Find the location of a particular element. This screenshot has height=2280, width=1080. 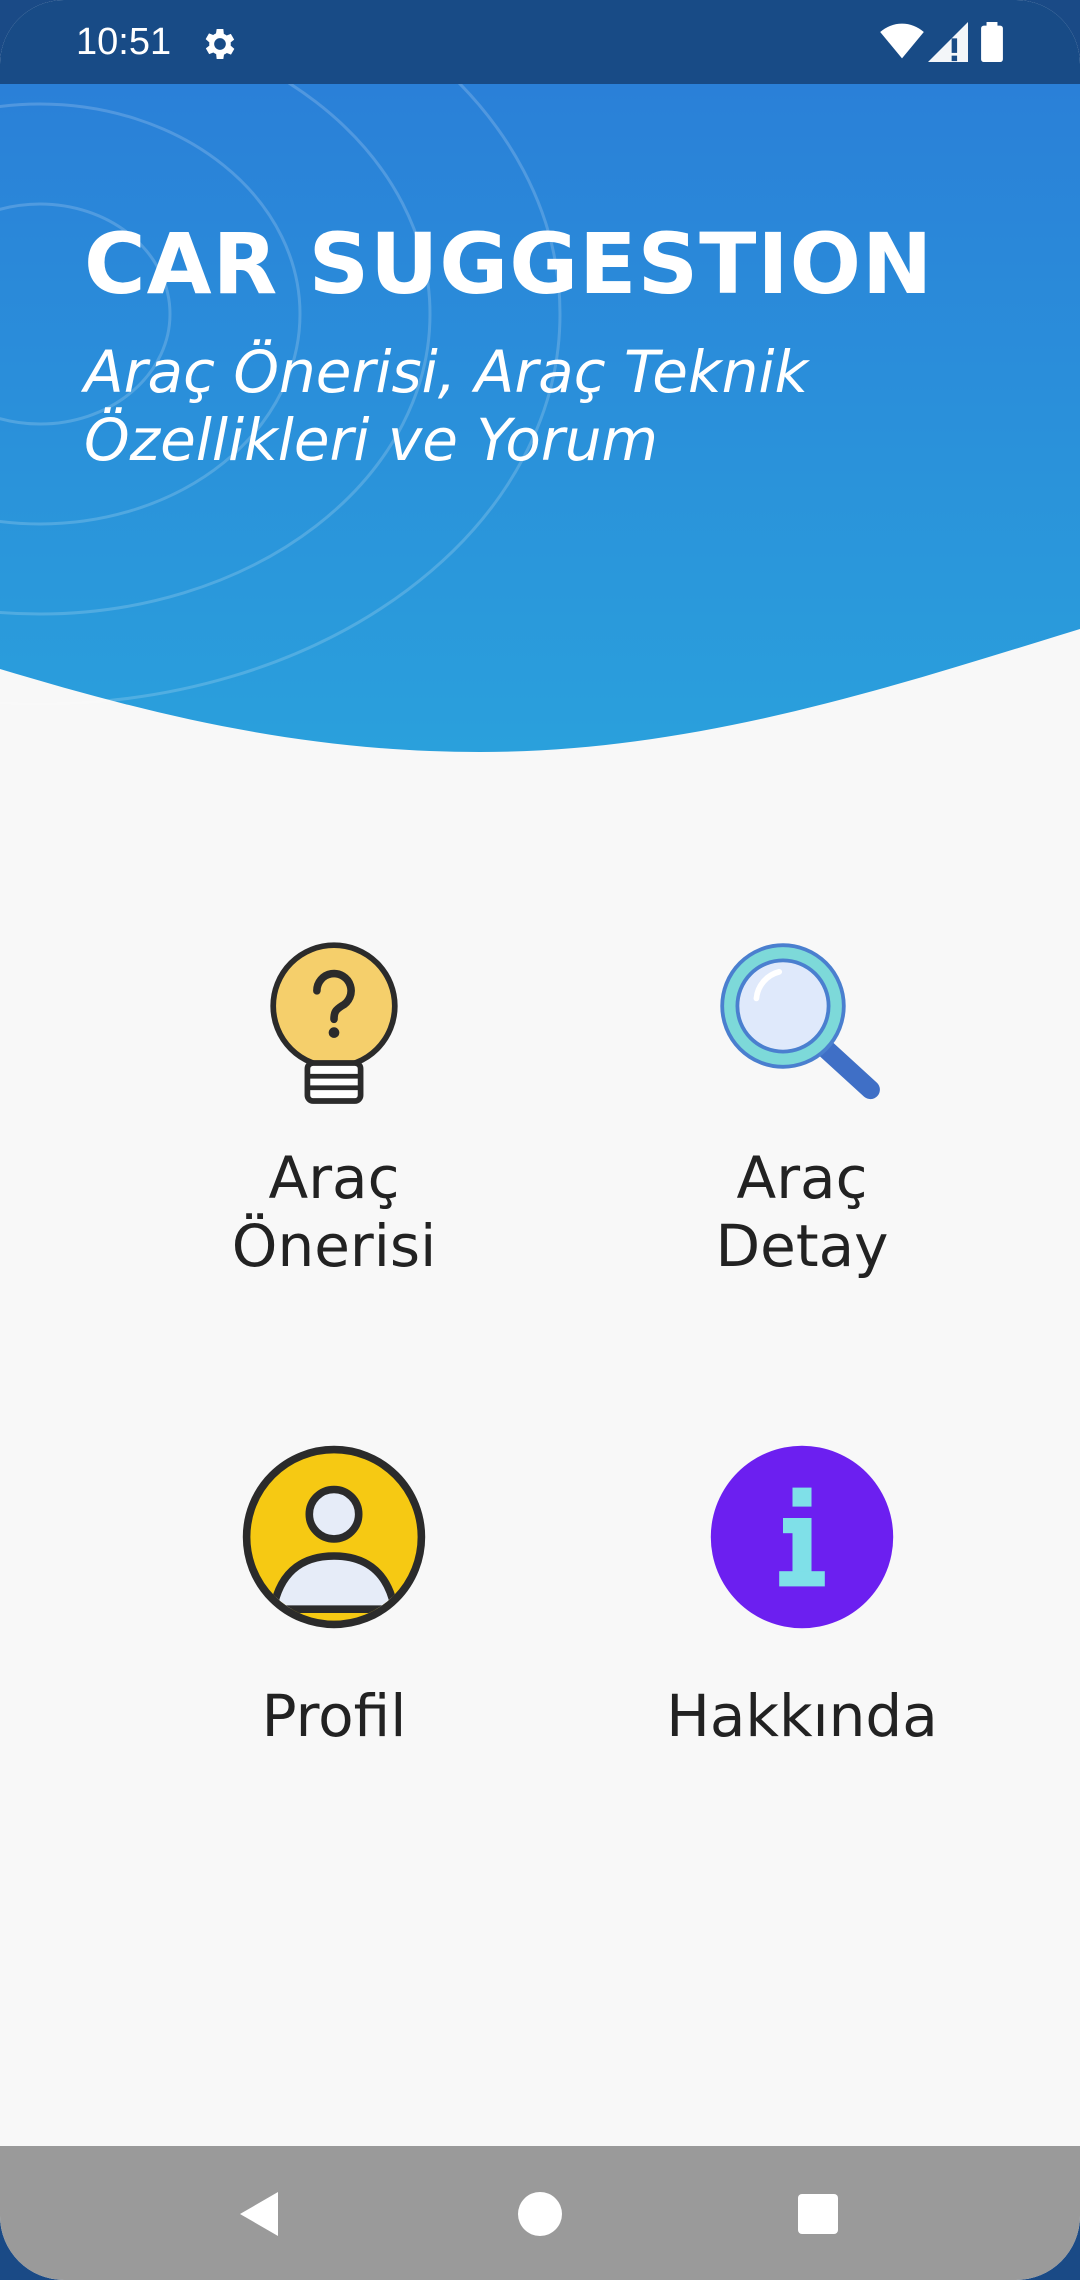

menu-item-hakkinda: Hakkında is located at coordinates (802, 1596).